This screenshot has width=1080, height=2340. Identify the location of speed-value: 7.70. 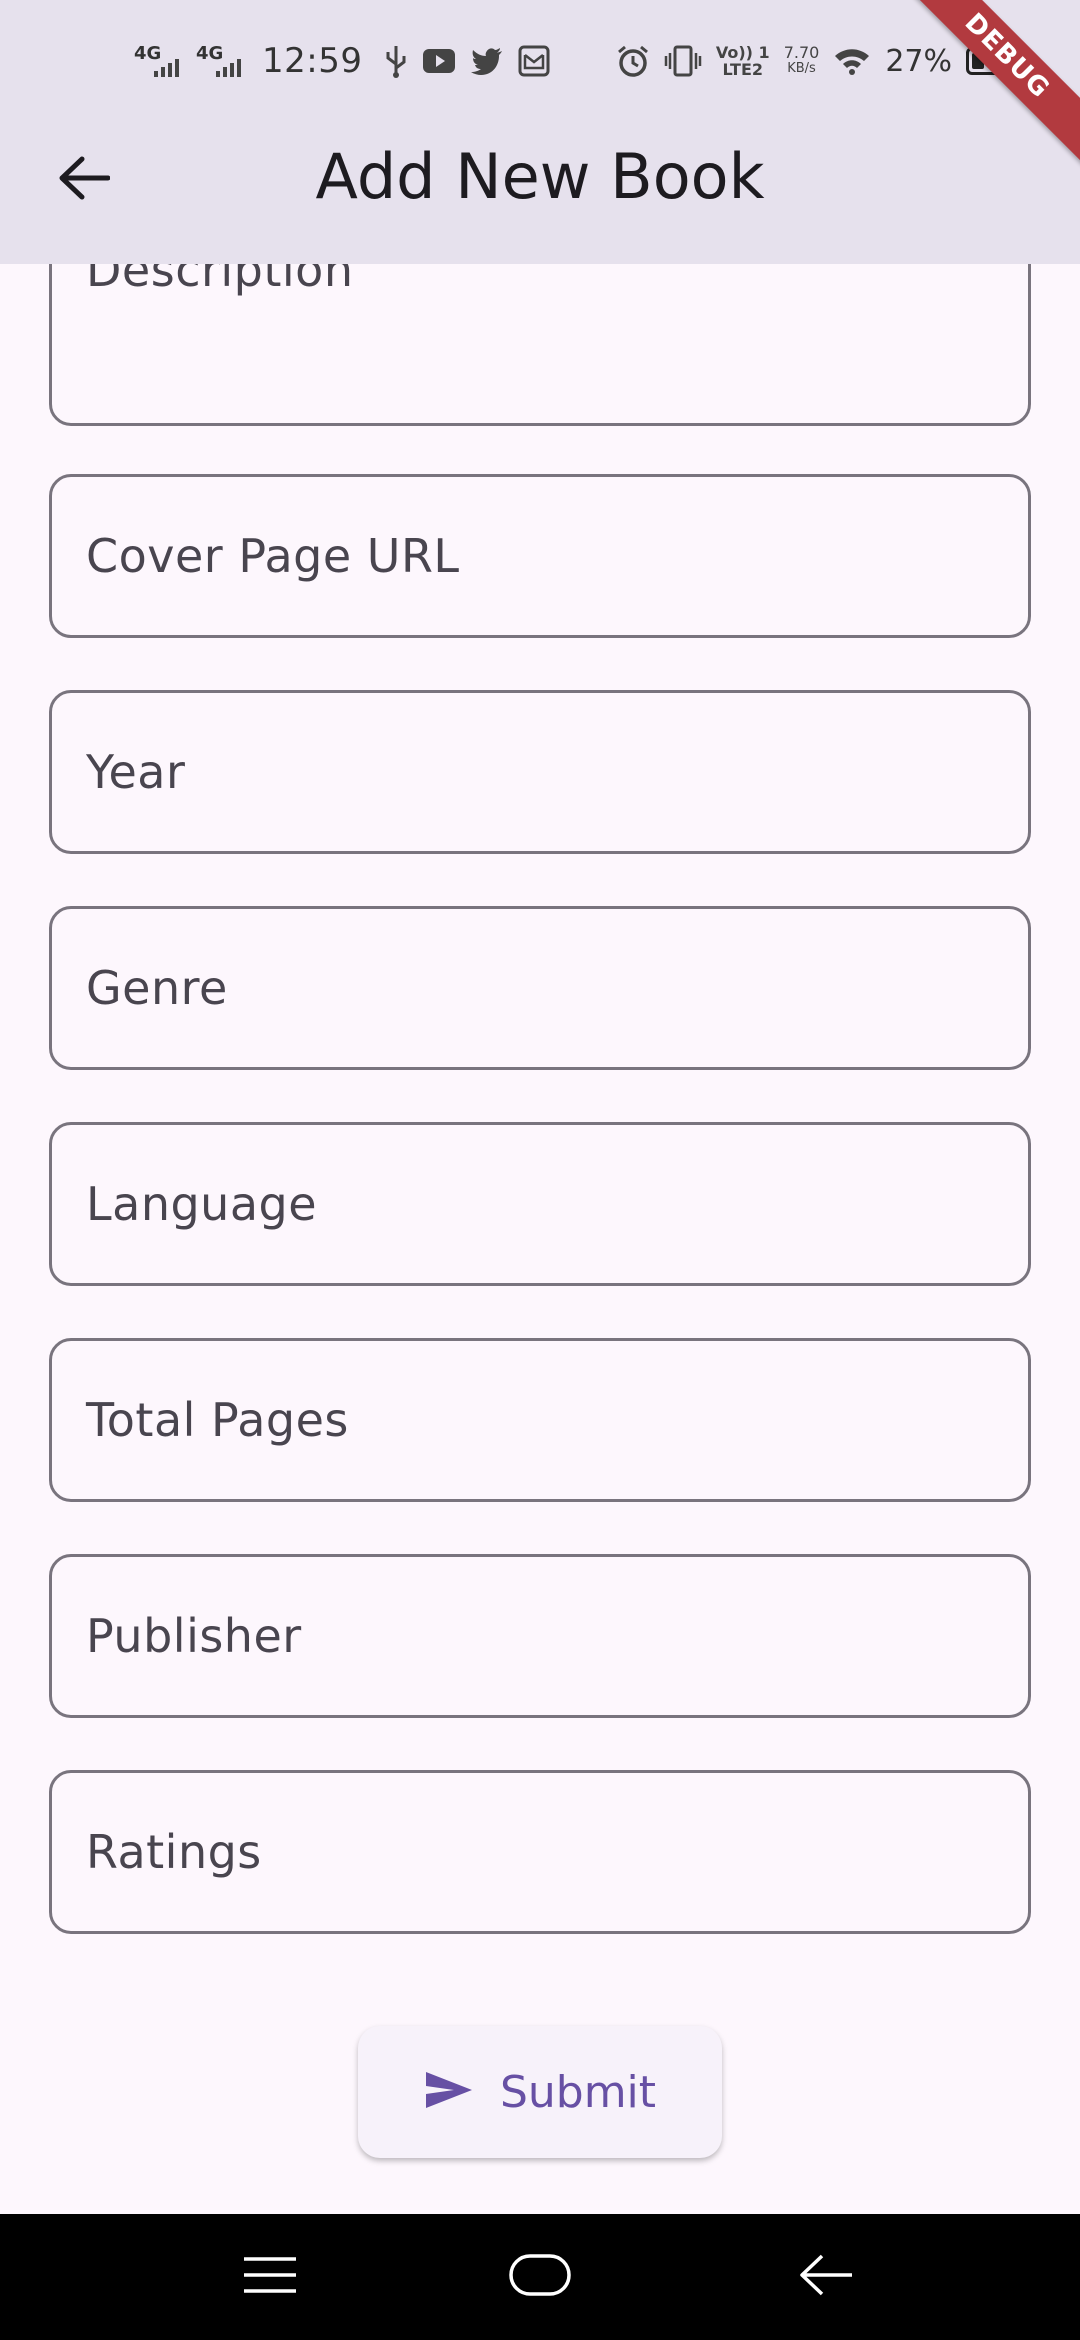
(801, 52).